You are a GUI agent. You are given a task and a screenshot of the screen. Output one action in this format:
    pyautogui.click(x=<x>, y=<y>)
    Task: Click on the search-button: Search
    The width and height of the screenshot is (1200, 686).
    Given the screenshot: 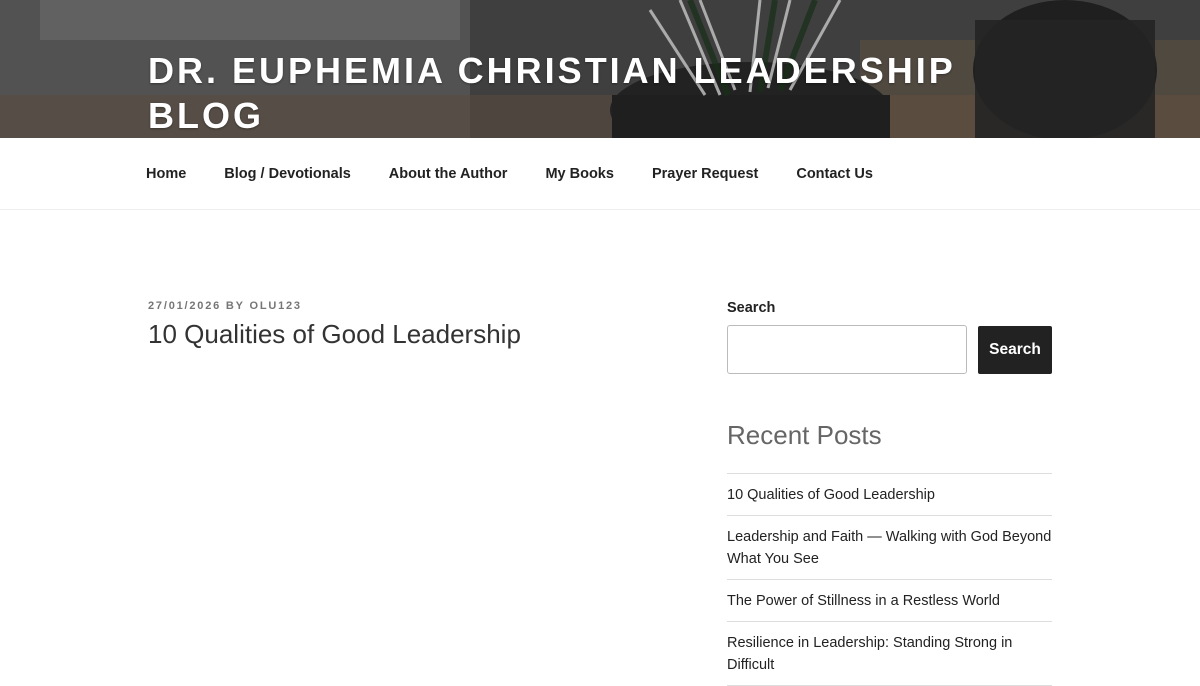 What is the action you would take?
    pyautogui.click(x=1015, y=349)
    